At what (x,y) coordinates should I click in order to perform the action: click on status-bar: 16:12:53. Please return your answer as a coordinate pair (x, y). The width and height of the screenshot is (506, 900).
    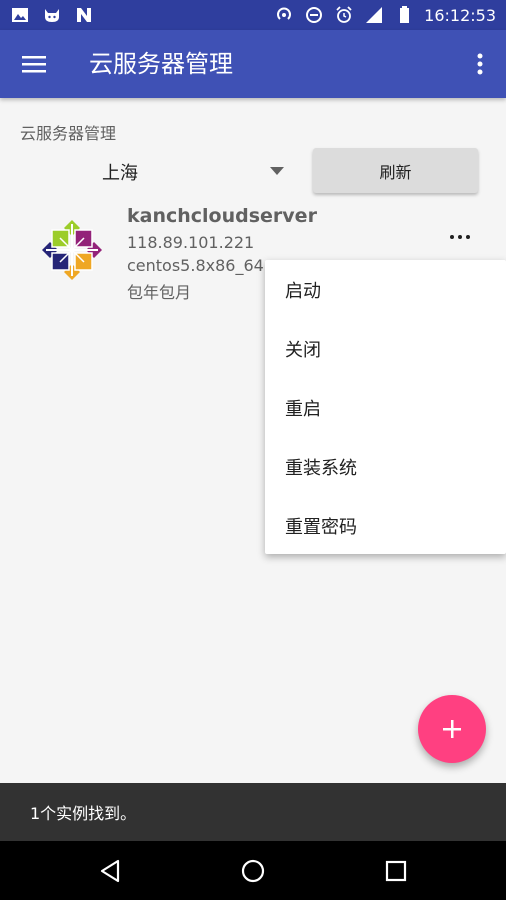
    Looking at the image, I should click on (253, 15).